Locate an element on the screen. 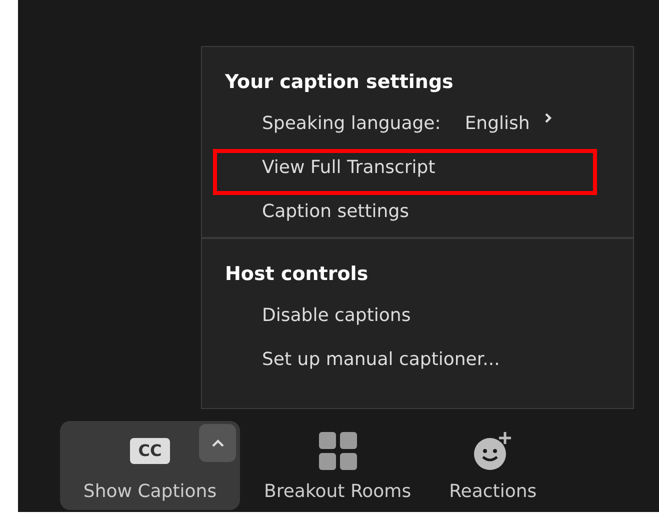 The image size is (659, 514). menu-item: Speaking language: is located at coordinates (351, 123).